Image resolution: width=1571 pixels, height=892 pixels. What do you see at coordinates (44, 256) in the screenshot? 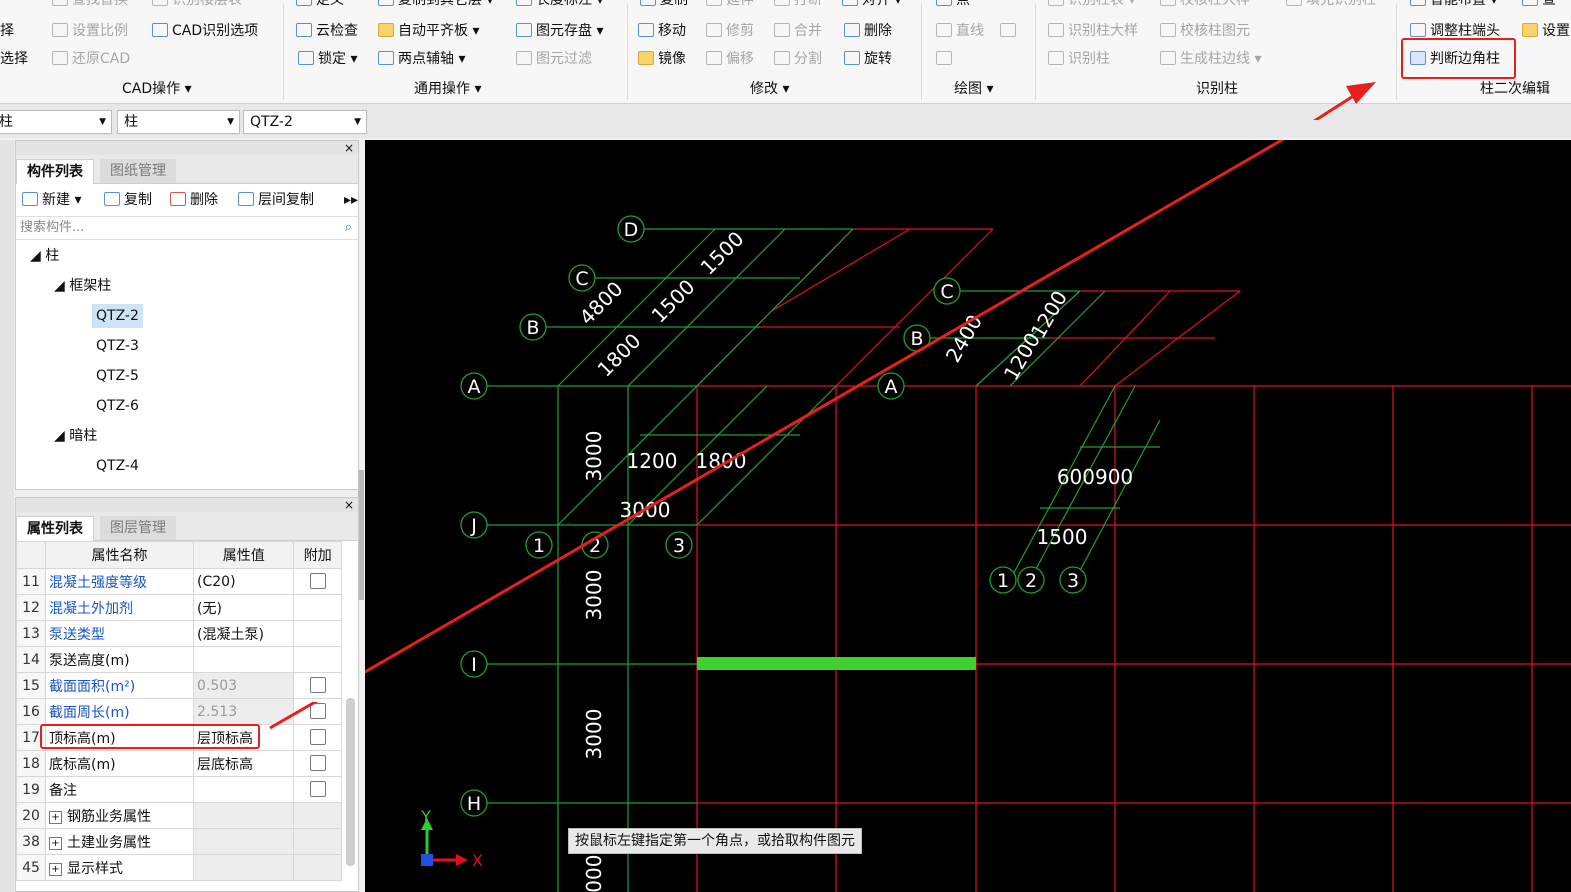
I see `tree-node-column: ◢ 柱` at bounding box center [44, 256].